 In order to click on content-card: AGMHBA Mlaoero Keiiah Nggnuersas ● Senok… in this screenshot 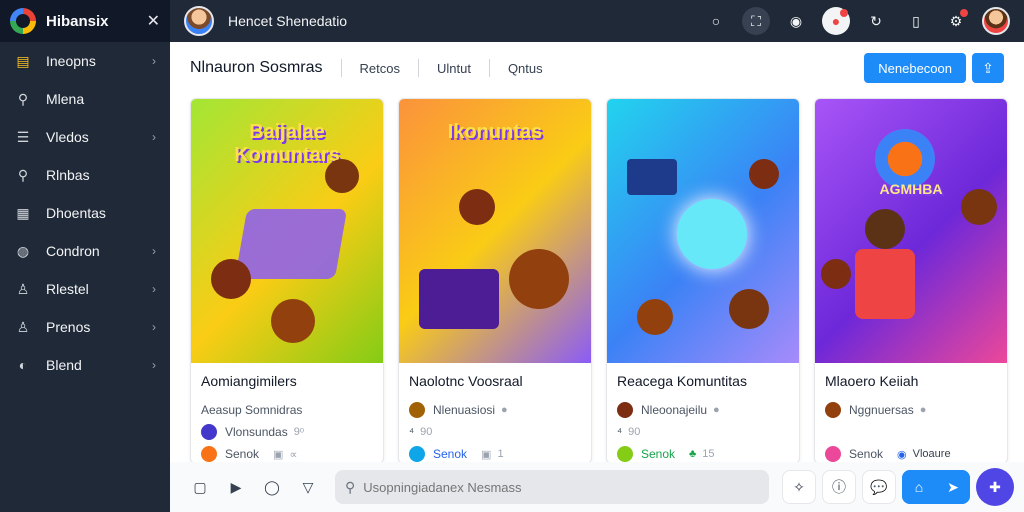, I will do `click(911, 281)`.